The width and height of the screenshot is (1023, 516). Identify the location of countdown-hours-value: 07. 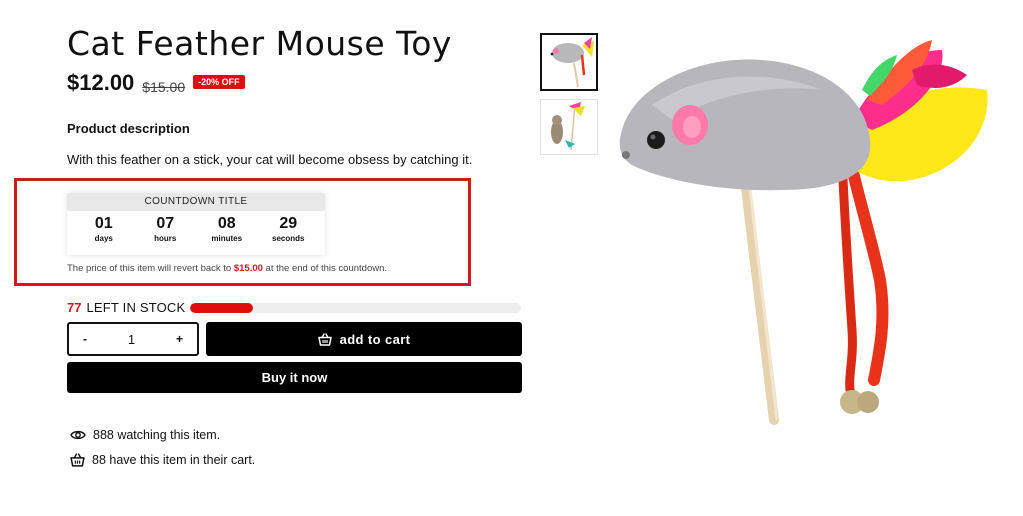
(165, 223).